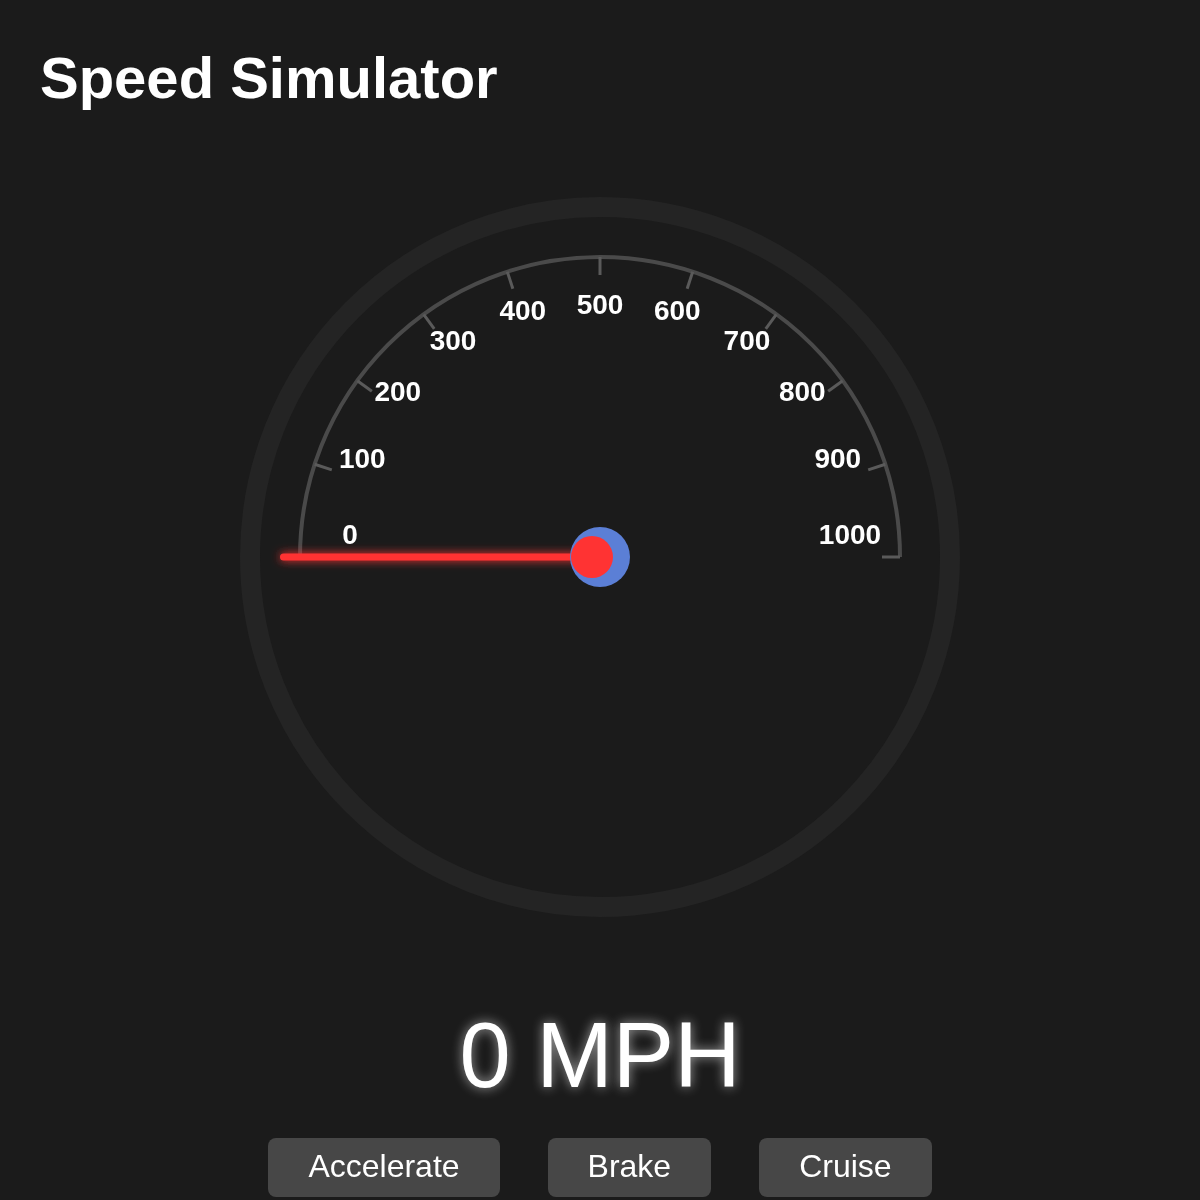  I want to click on scale-label: 700, so click(747, 341).